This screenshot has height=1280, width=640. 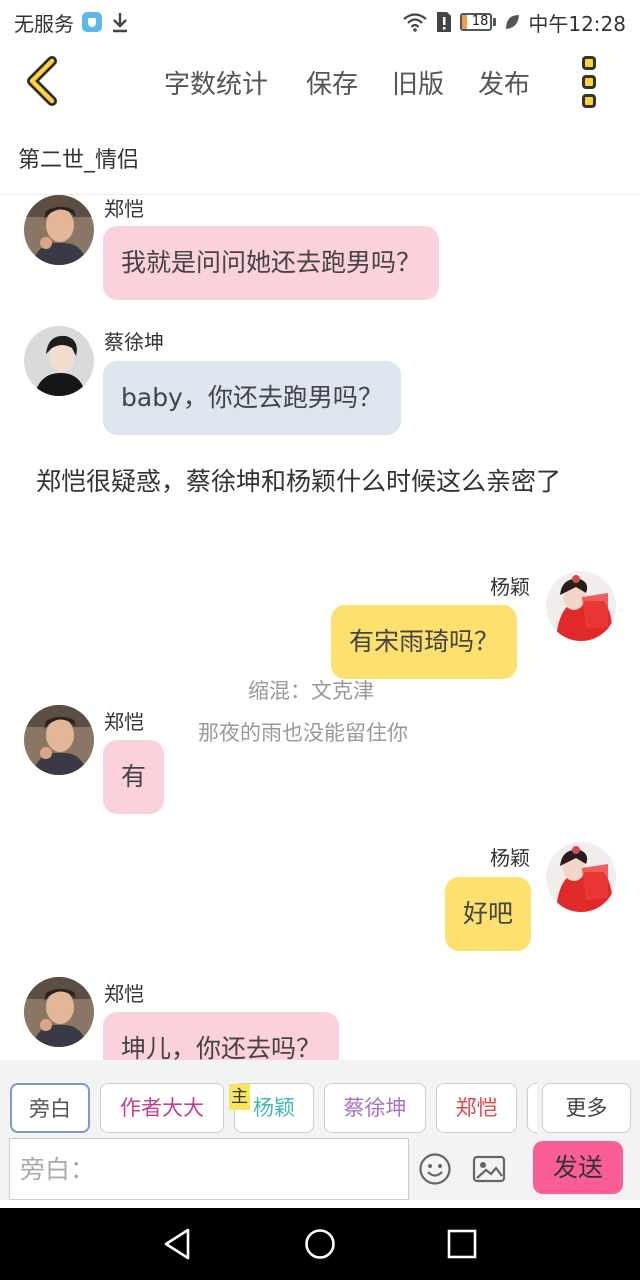 I want to click on message-bubble: 坤儿，你还去吗？, so click(x=221, y=1036).